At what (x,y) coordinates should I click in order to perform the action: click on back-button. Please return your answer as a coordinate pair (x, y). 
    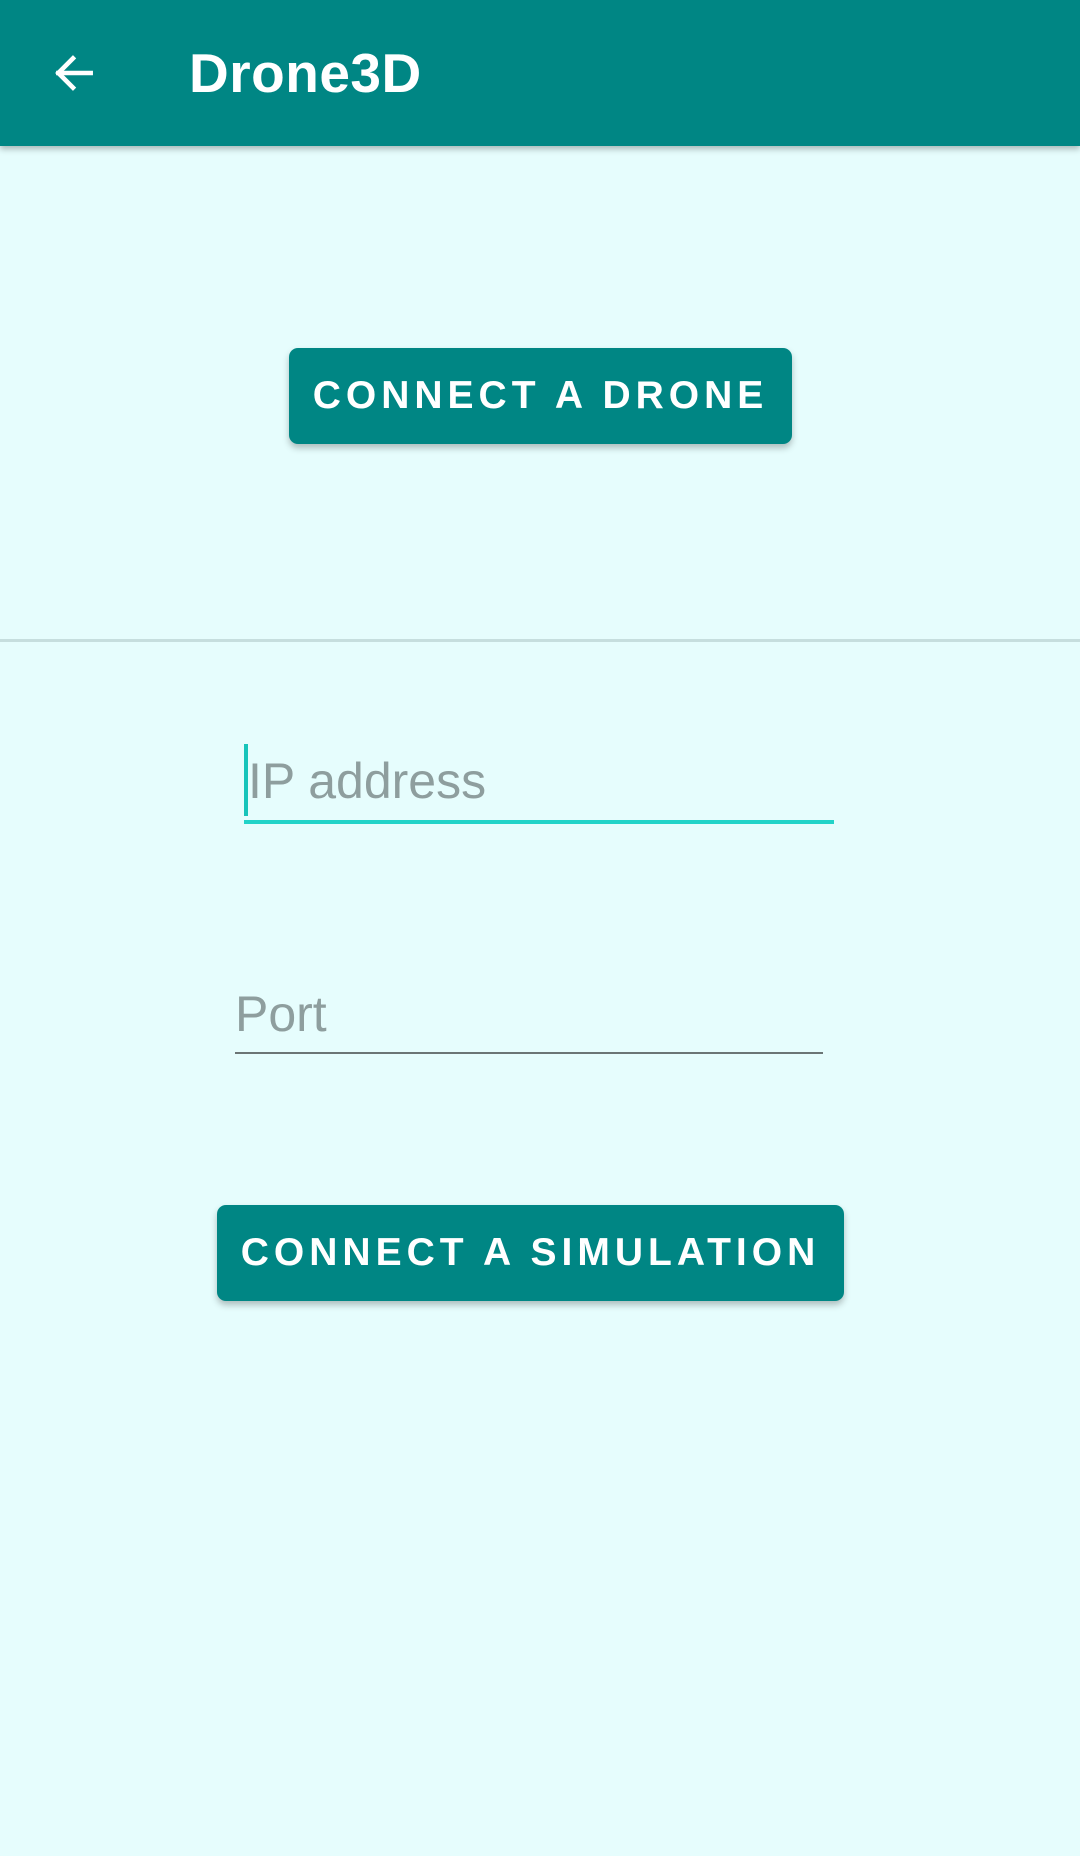
    Looking at the image, I should click on (74, 73).